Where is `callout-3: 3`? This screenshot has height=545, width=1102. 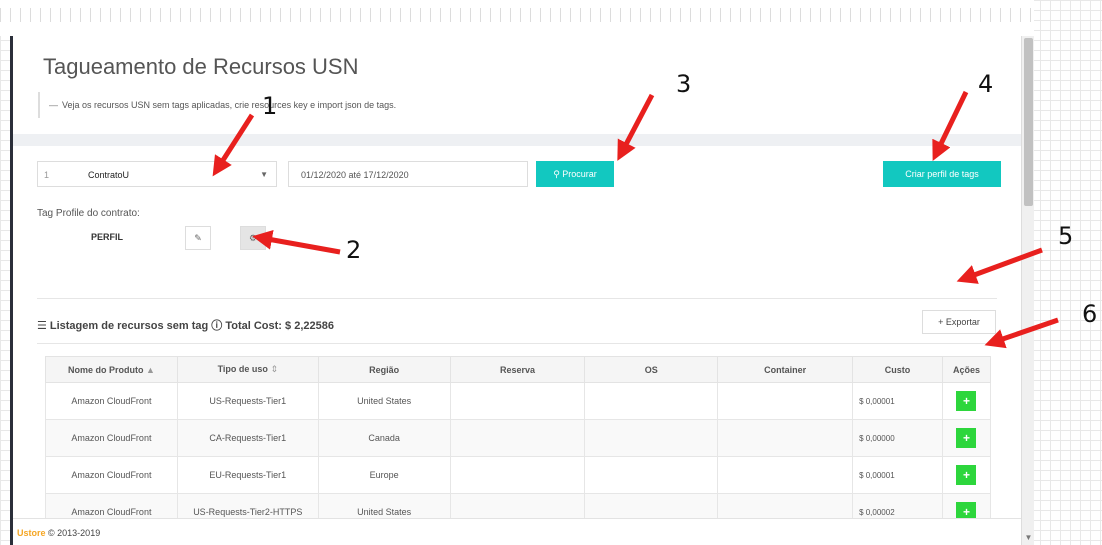 callout-3: 3 is located at coordinates (684, 84).